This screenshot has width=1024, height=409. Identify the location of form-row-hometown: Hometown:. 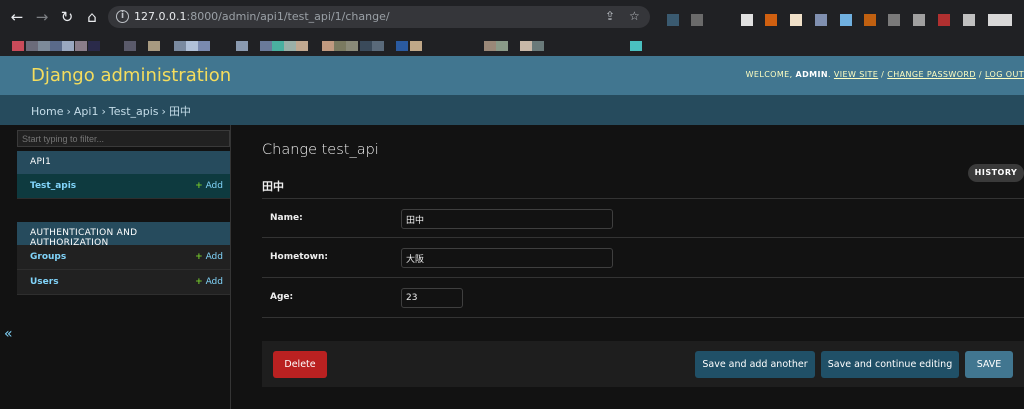
(643, 258).